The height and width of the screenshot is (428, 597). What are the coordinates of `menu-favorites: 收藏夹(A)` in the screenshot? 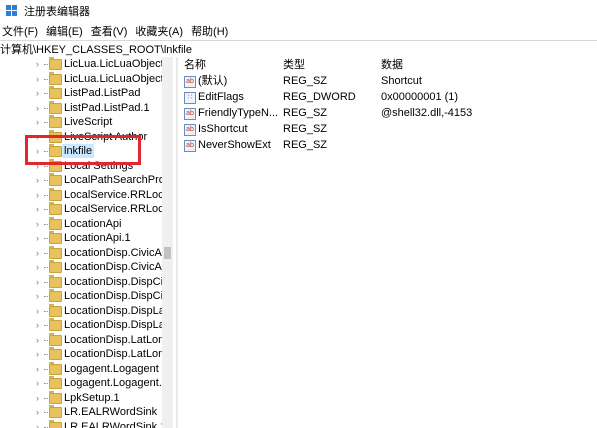 It's located at (159, 31).